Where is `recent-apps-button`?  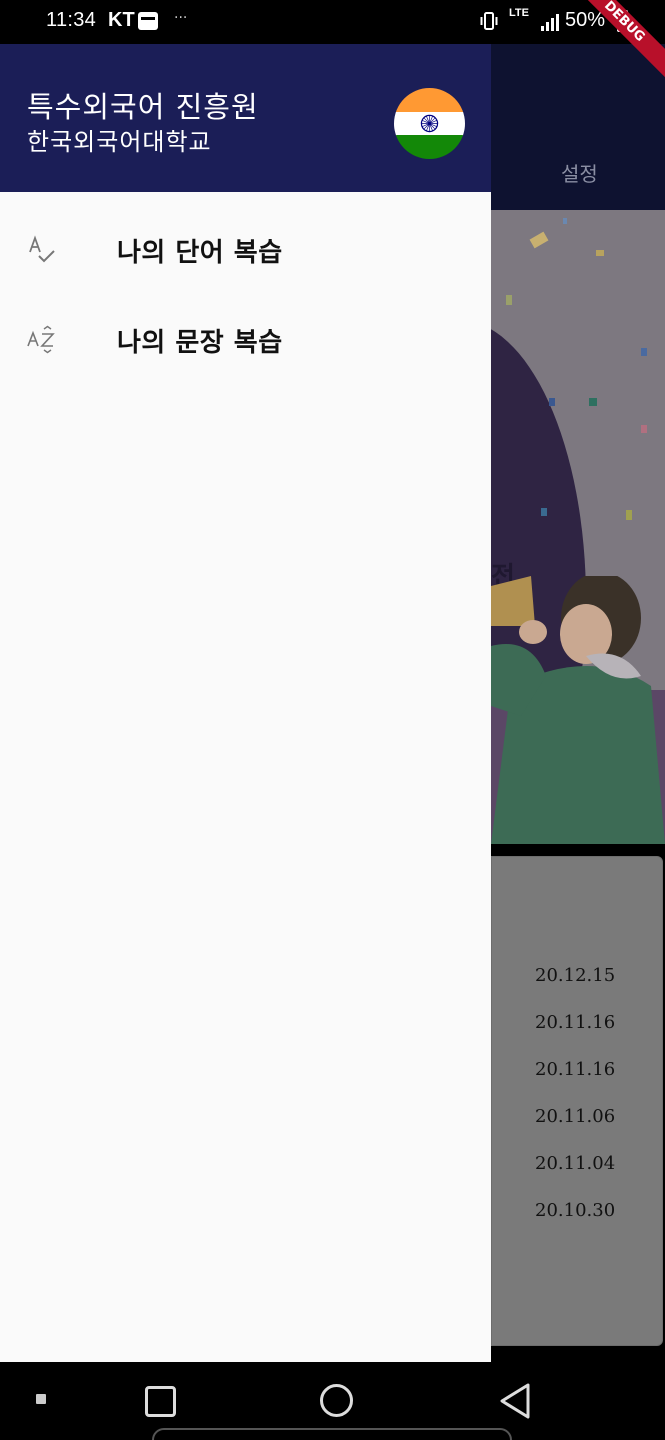
recent-apps-button is located at coordinates (160, 1401).